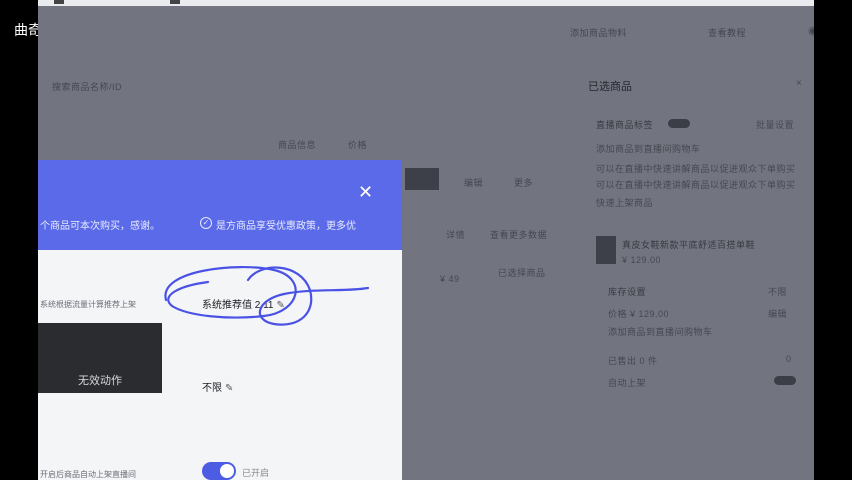  I want to click on price-edit: 编辑, so click(777, 313).